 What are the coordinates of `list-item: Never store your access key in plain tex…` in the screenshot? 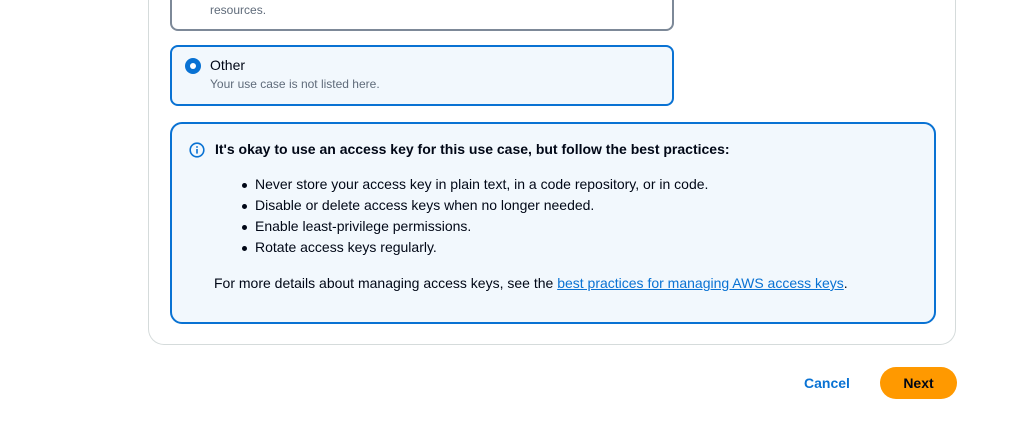 It's located at (474, 184).